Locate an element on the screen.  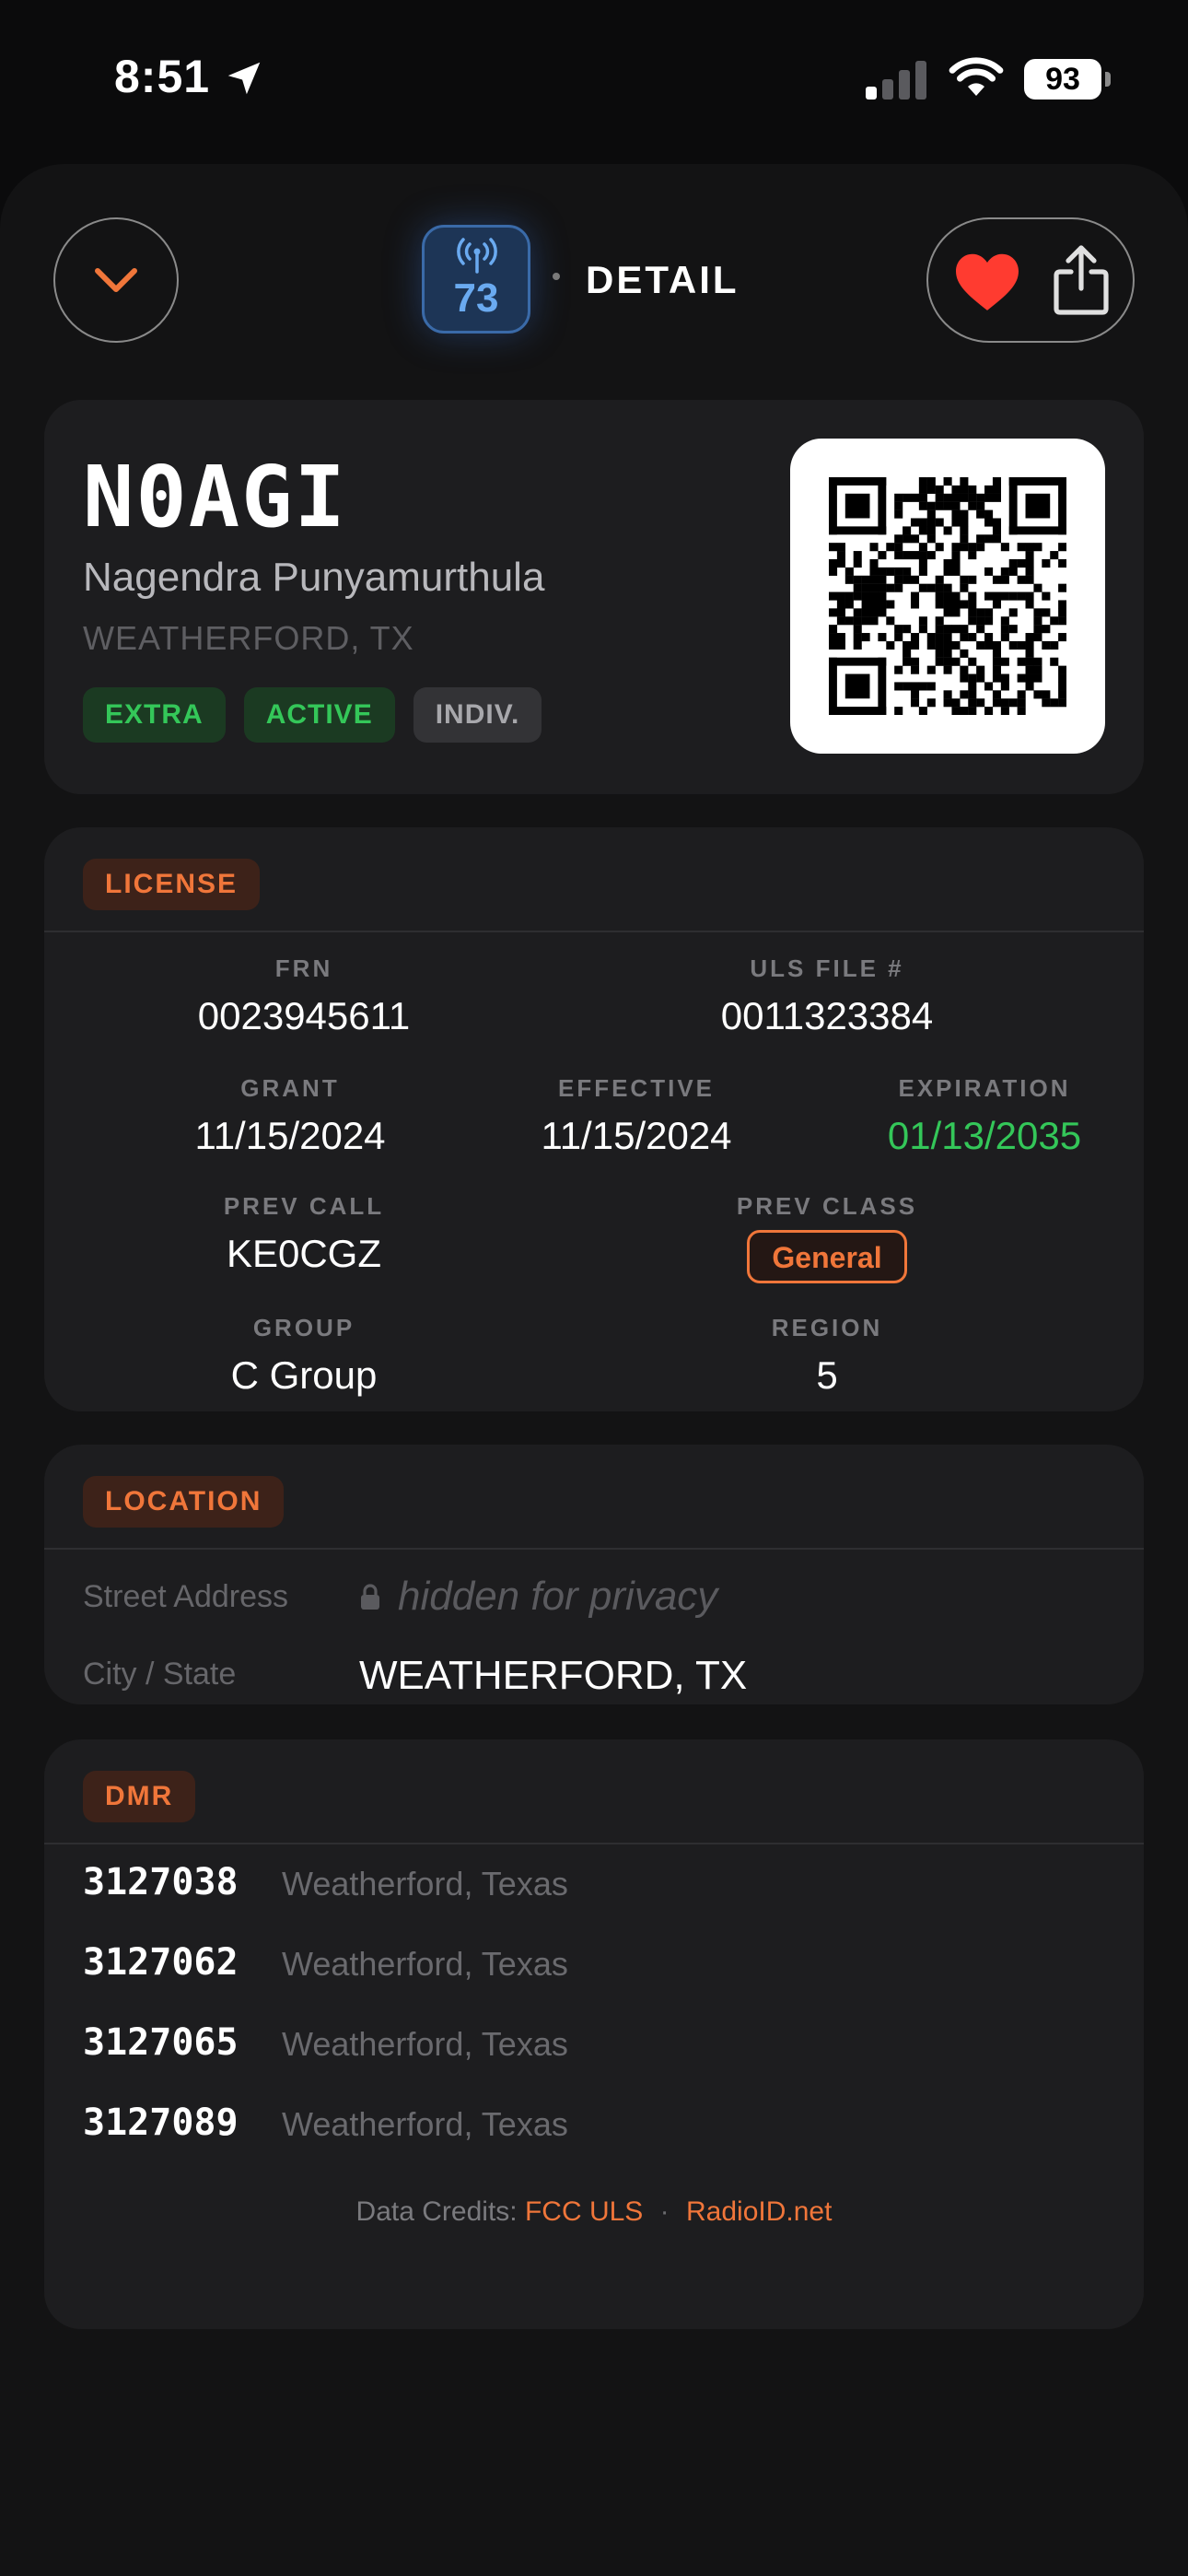
dmr-id: 3127038 is located at coordinates (161, 1882).